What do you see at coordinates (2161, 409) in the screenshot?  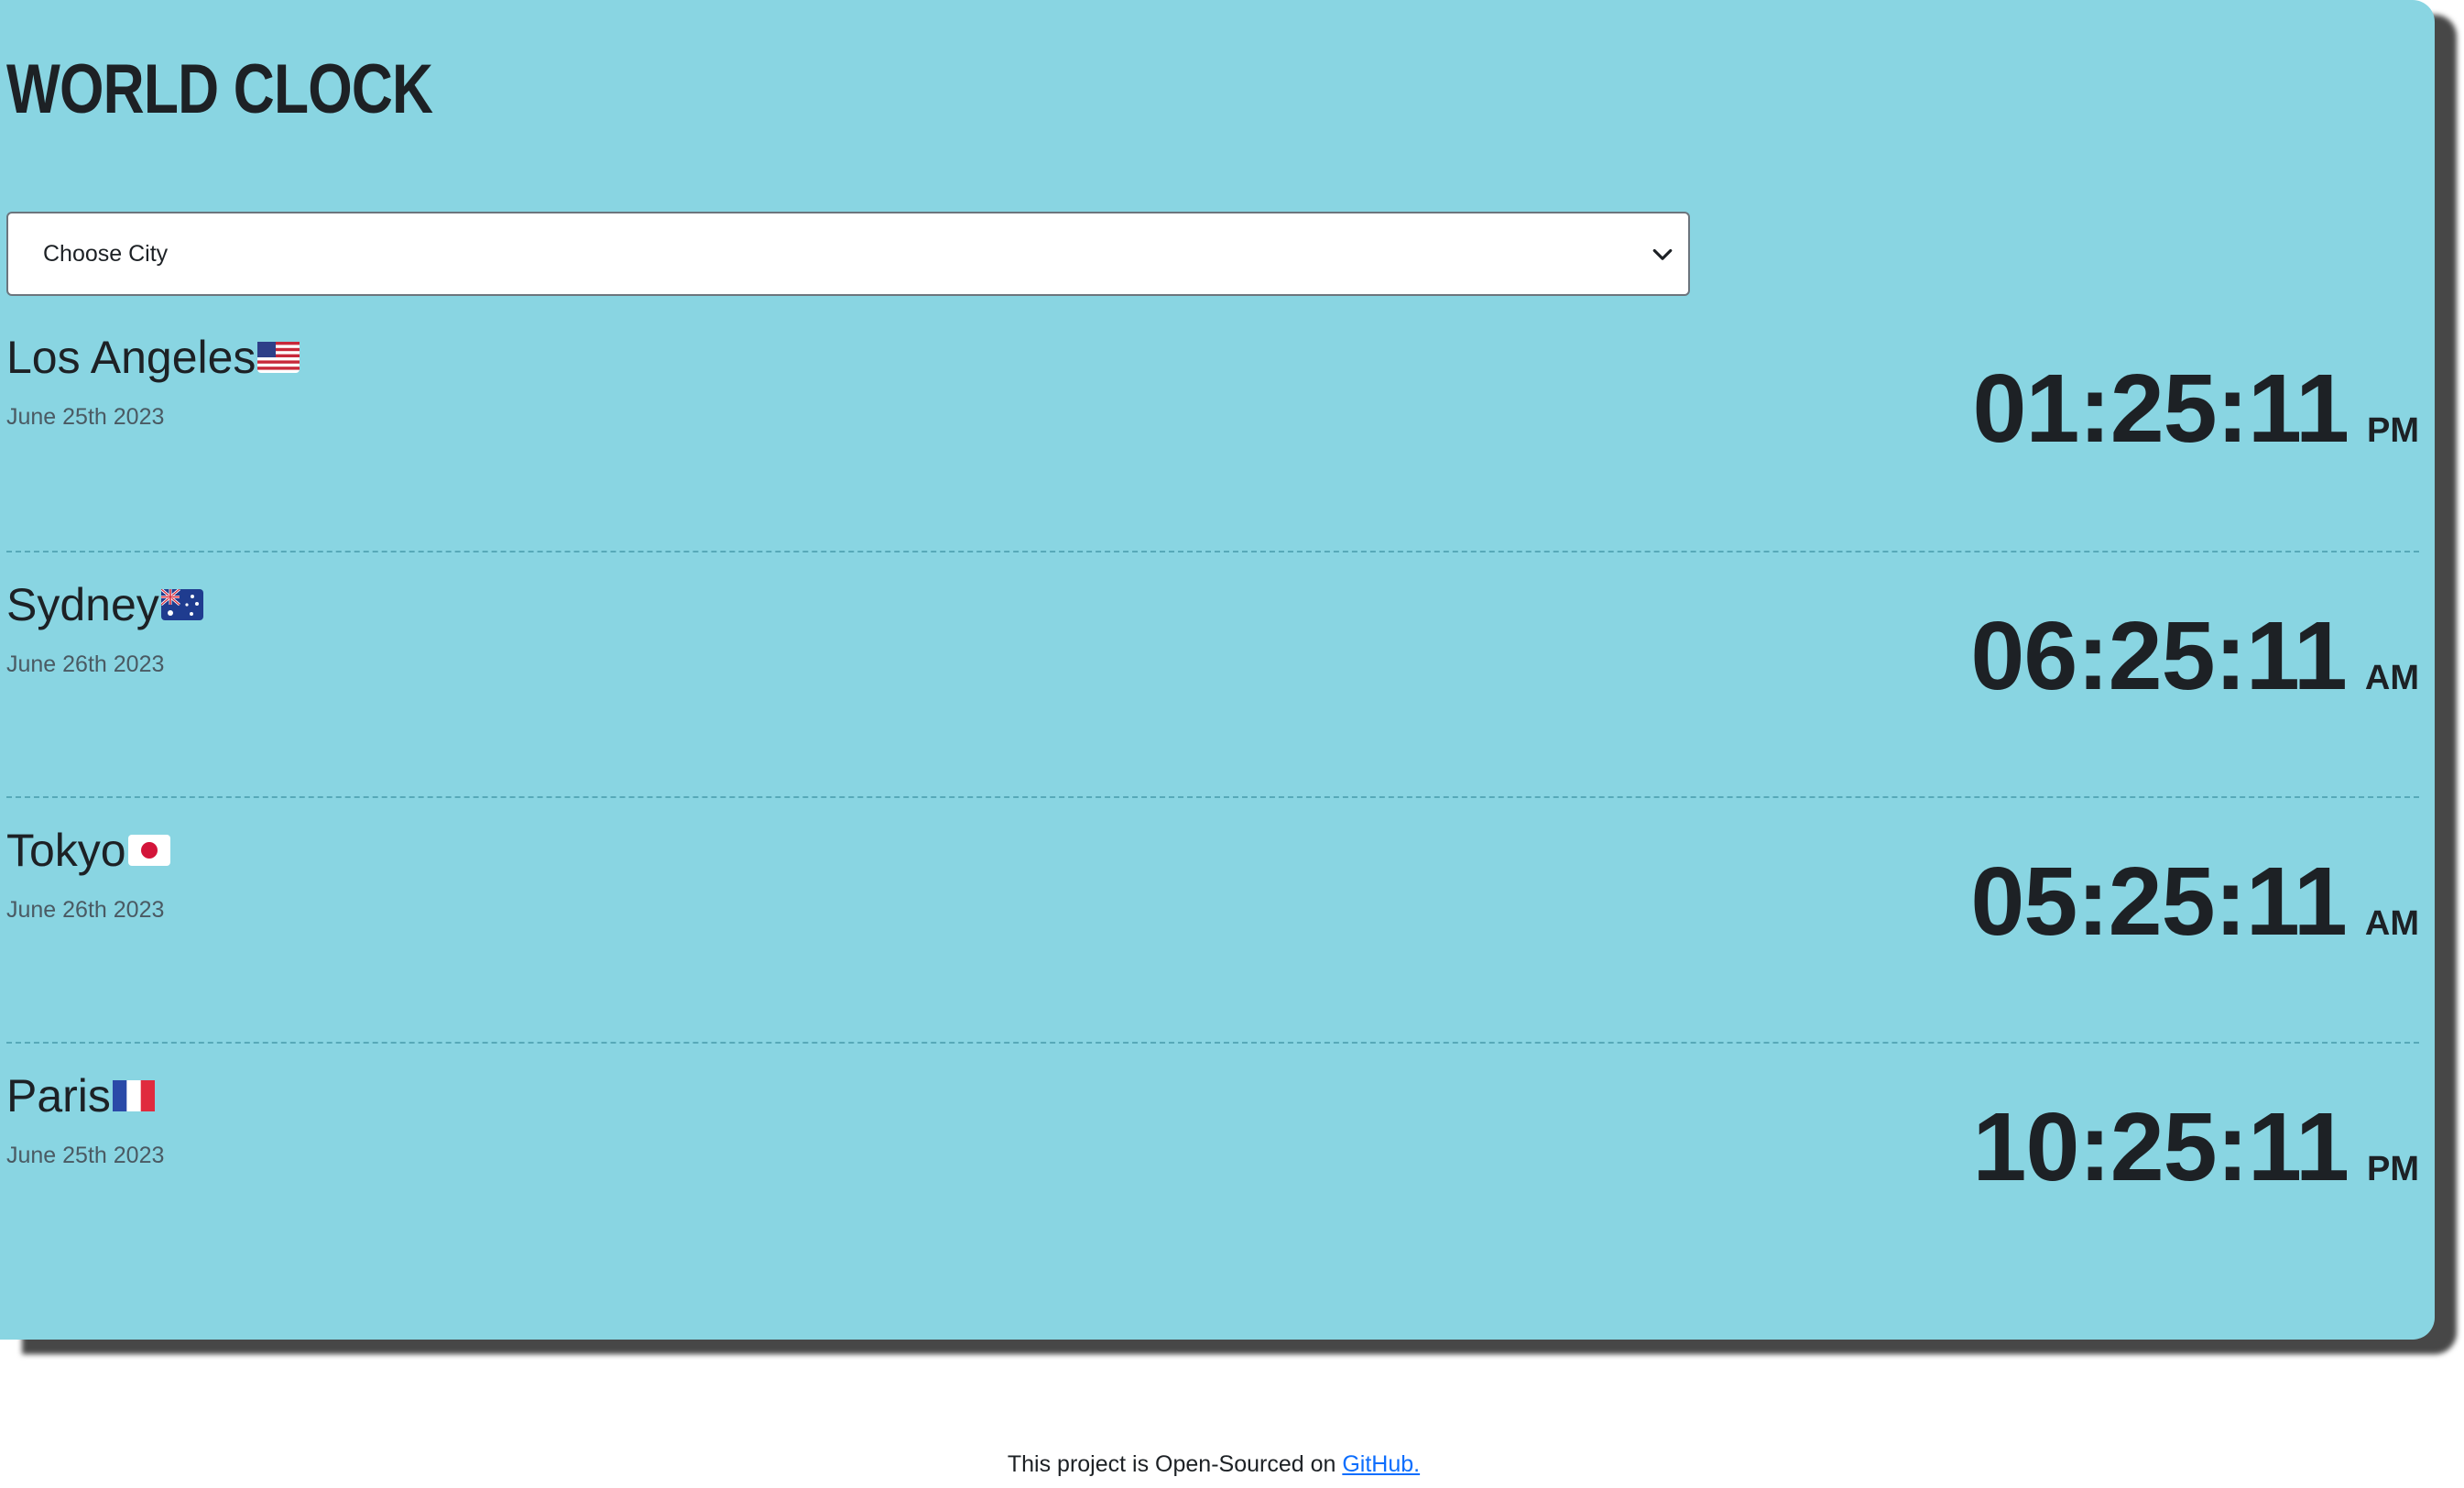 I see `city-time: 01:25:11` at bounding box center [2161, 409].